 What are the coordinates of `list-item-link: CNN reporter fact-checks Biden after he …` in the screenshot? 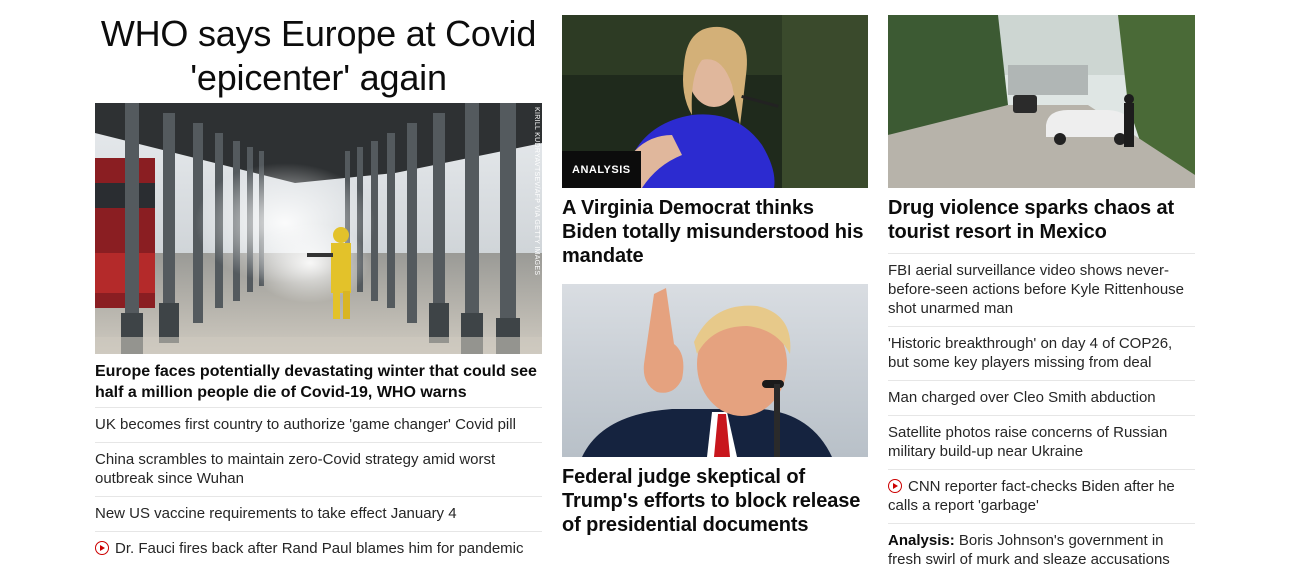 It's located at (1031, 496).